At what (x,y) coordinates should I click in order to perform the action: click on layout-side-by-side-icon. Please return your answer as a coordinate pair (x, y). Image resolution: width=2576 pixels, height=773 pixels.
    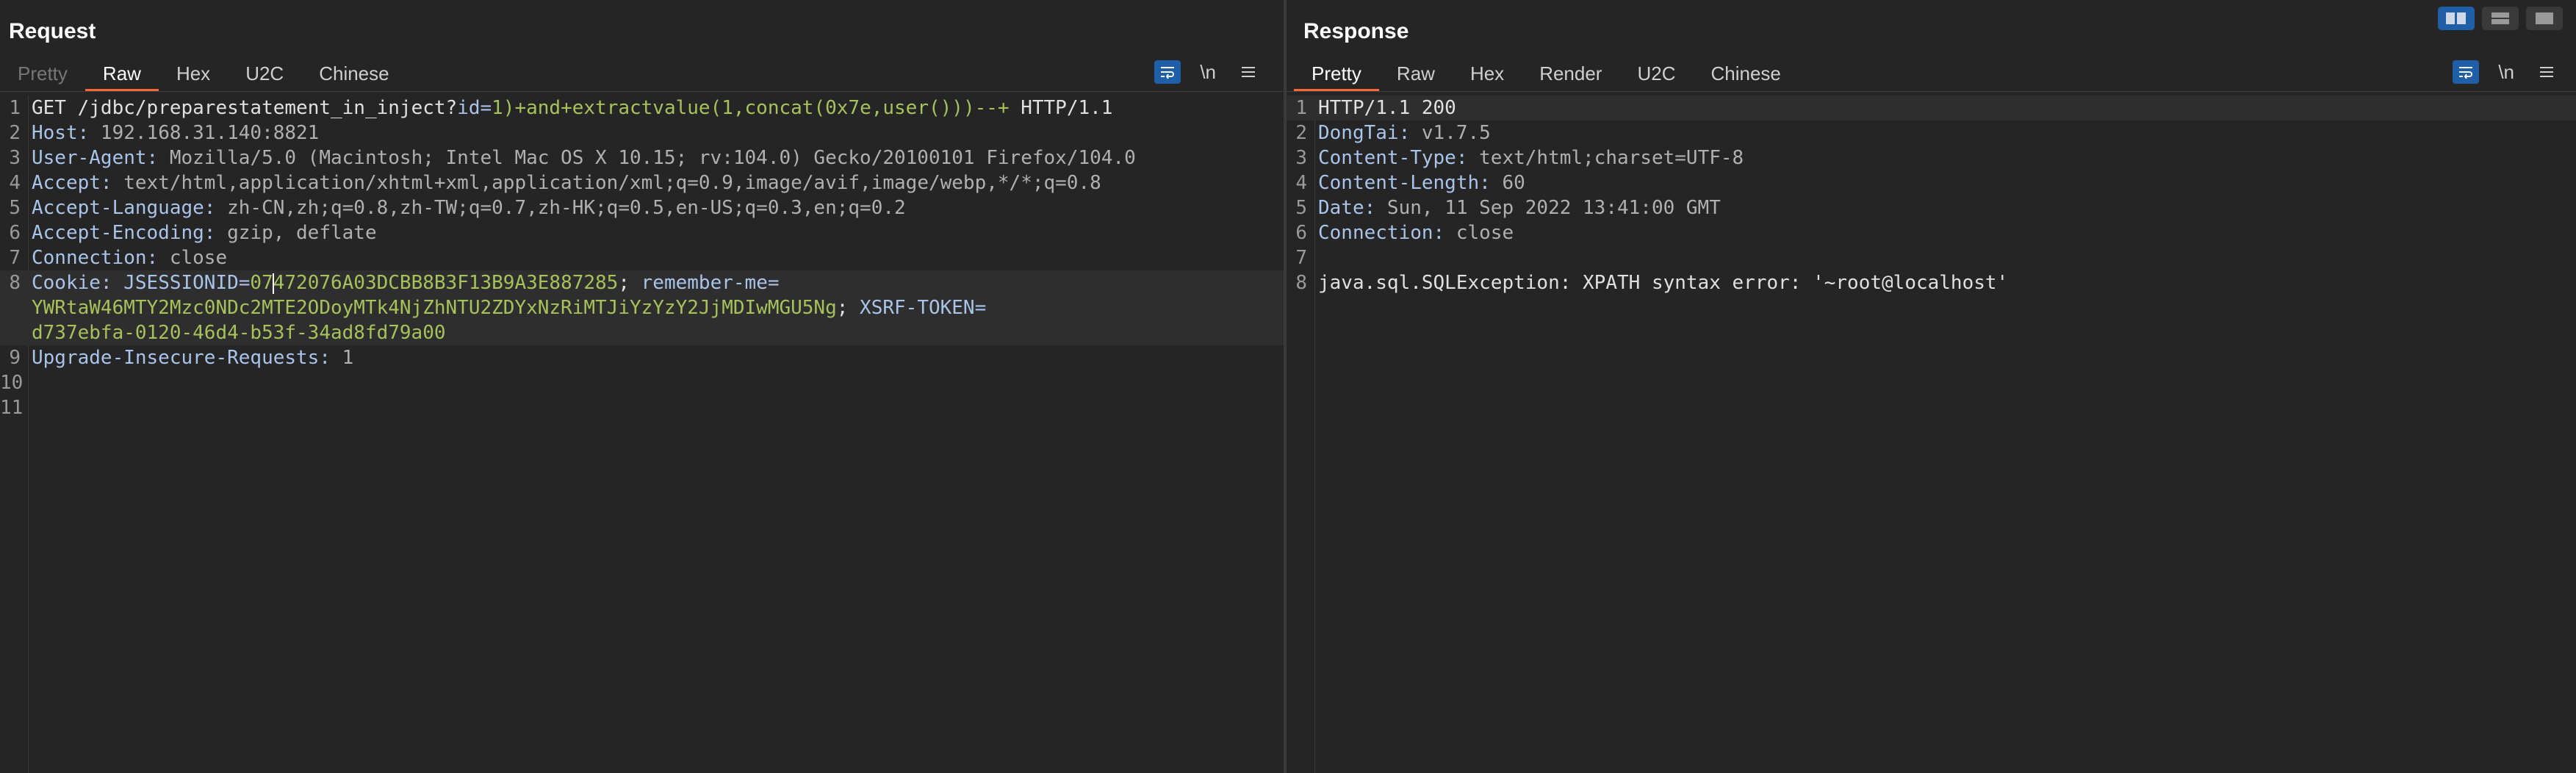
    Looking at the image, I should click on (2456, 18).